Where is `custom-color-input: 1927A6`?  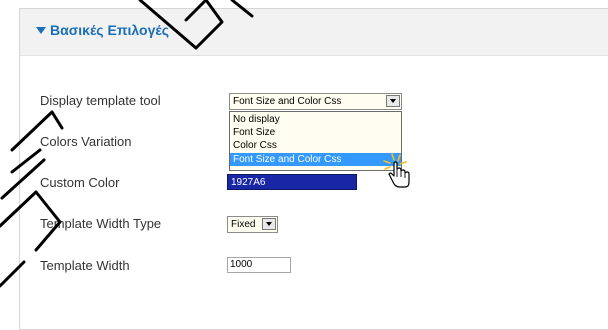 custom-color-input: 1927A6 is located at coordinates (292, 182).